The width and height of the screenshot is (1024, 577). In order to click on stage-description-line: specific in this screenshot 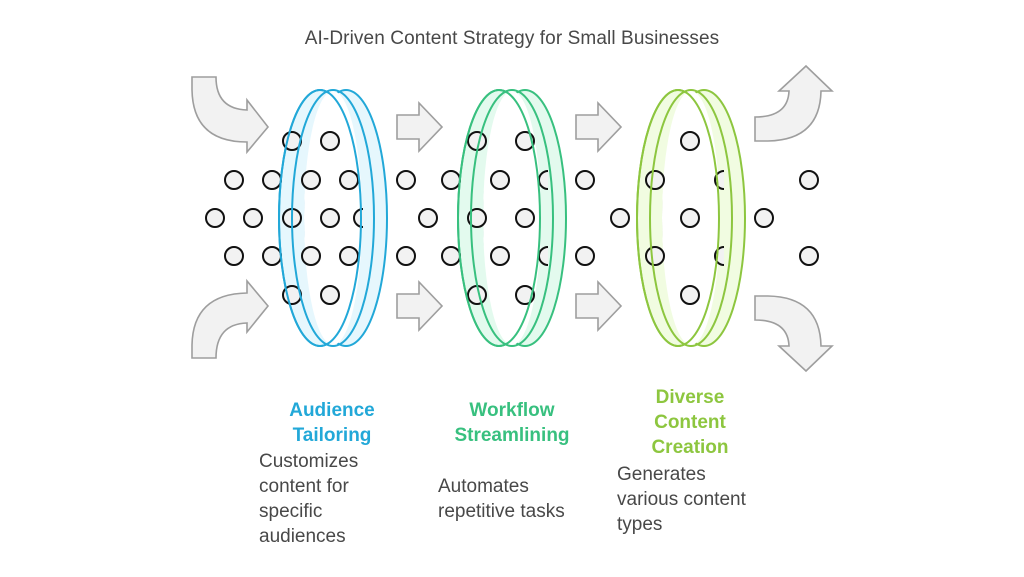, I will do `click(291, 511)`.